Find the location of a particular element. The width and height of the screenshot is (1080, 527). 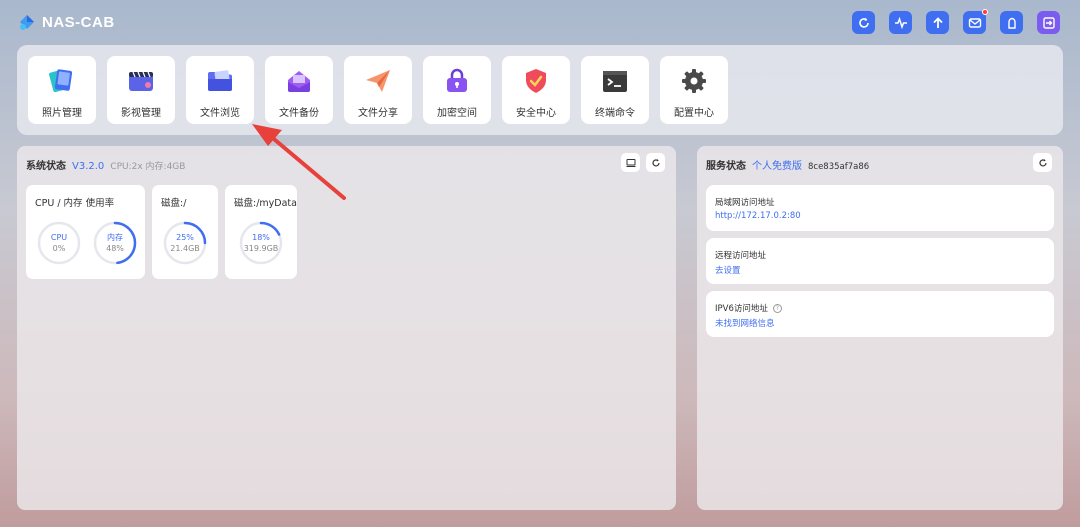

system-refresh-button is located at coordinates (655, 162).